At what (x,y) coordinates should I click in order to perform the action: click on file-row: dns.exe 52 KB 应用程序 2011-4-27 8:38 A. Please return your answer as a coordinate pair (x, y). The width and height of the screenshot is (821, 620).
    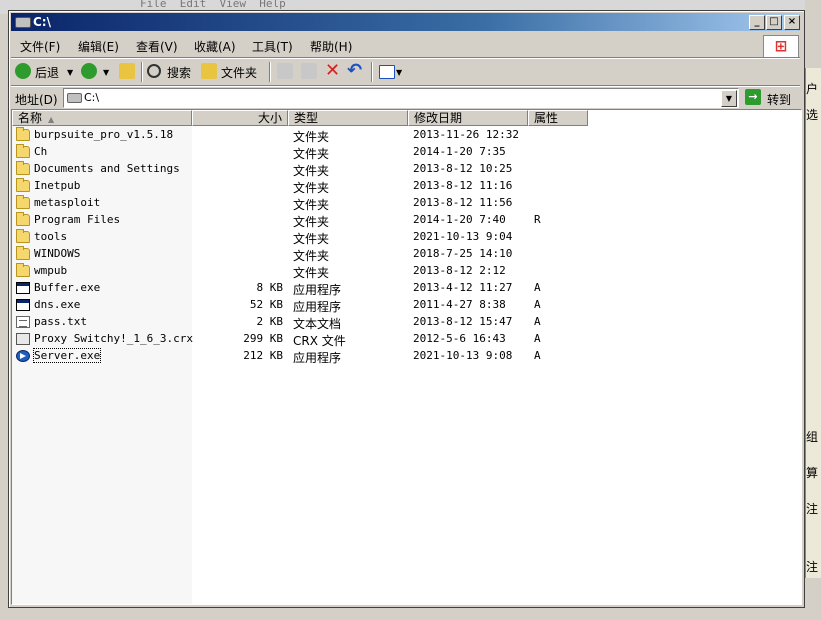
    Looking at the image, I should click on (406, 305).